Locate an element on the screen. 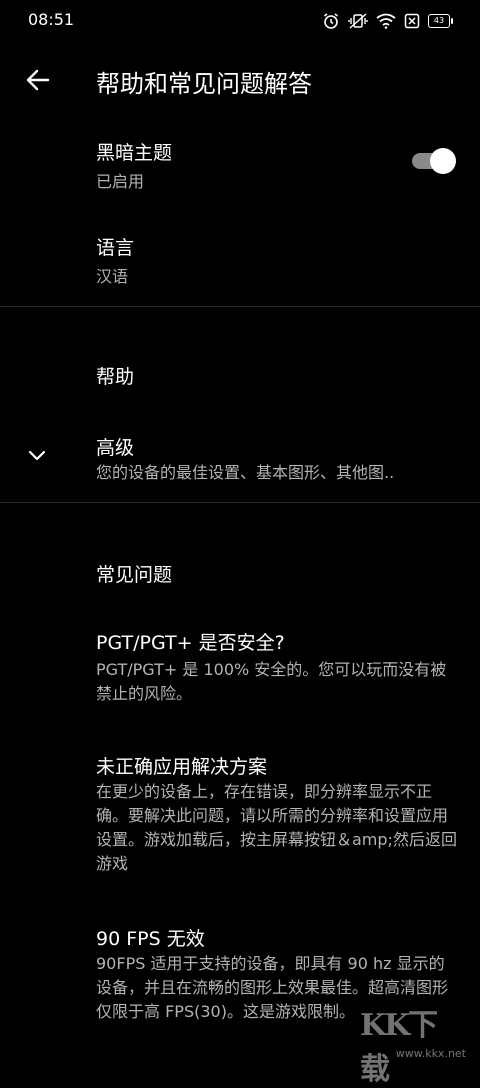 Image resolution: width=480 pixels, height=1088 pixels. faq-answer: PGT/PGT+ 是 100% 安全的。您可以玩而没有被禁止的风险。 is located at coordinates (271, 681).